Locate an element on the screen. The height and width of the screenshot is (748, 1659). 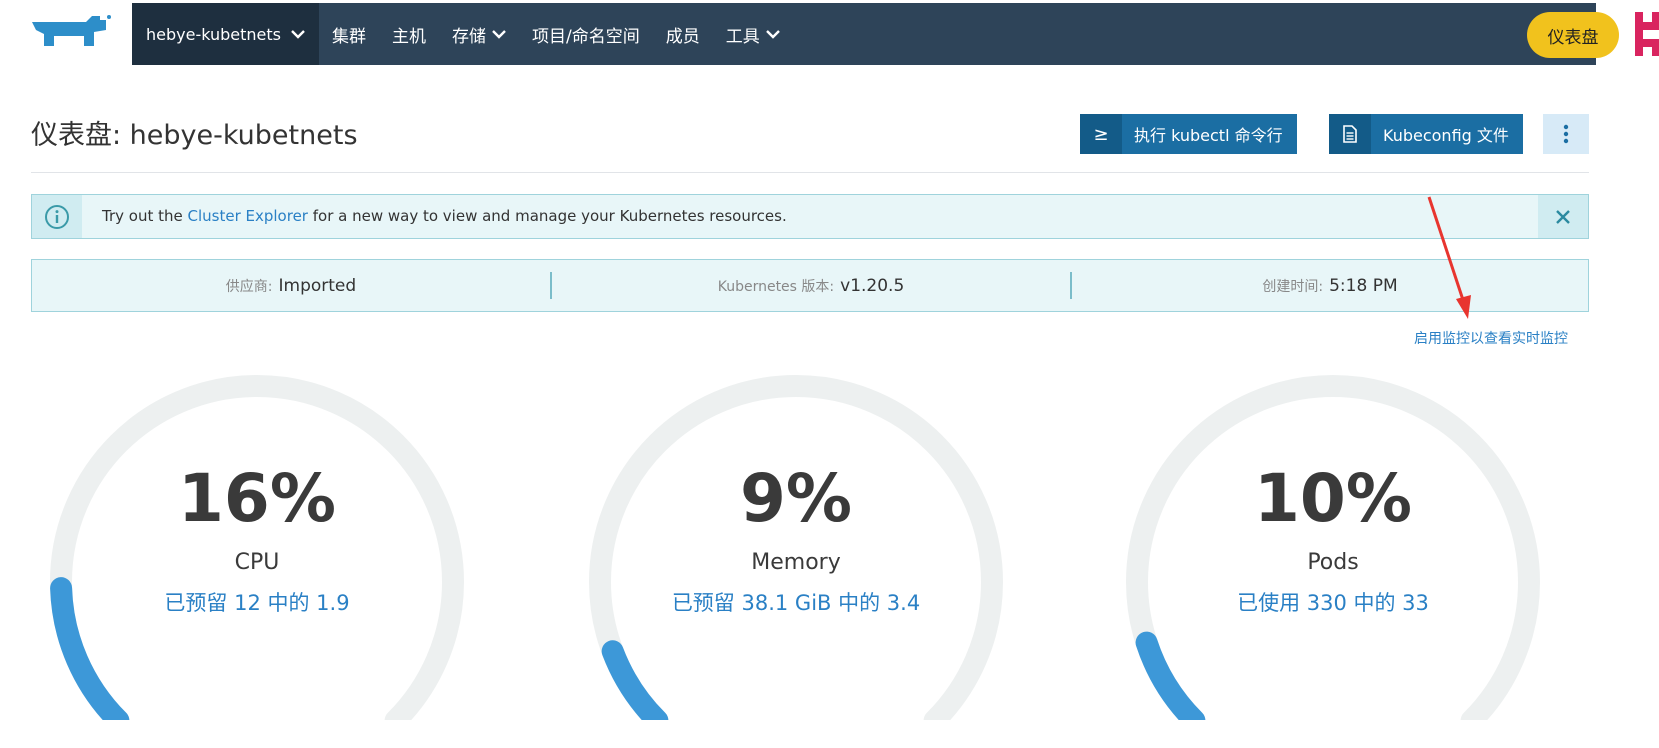
nav-item-tools: 工具 is located at coordinates (753, 34).